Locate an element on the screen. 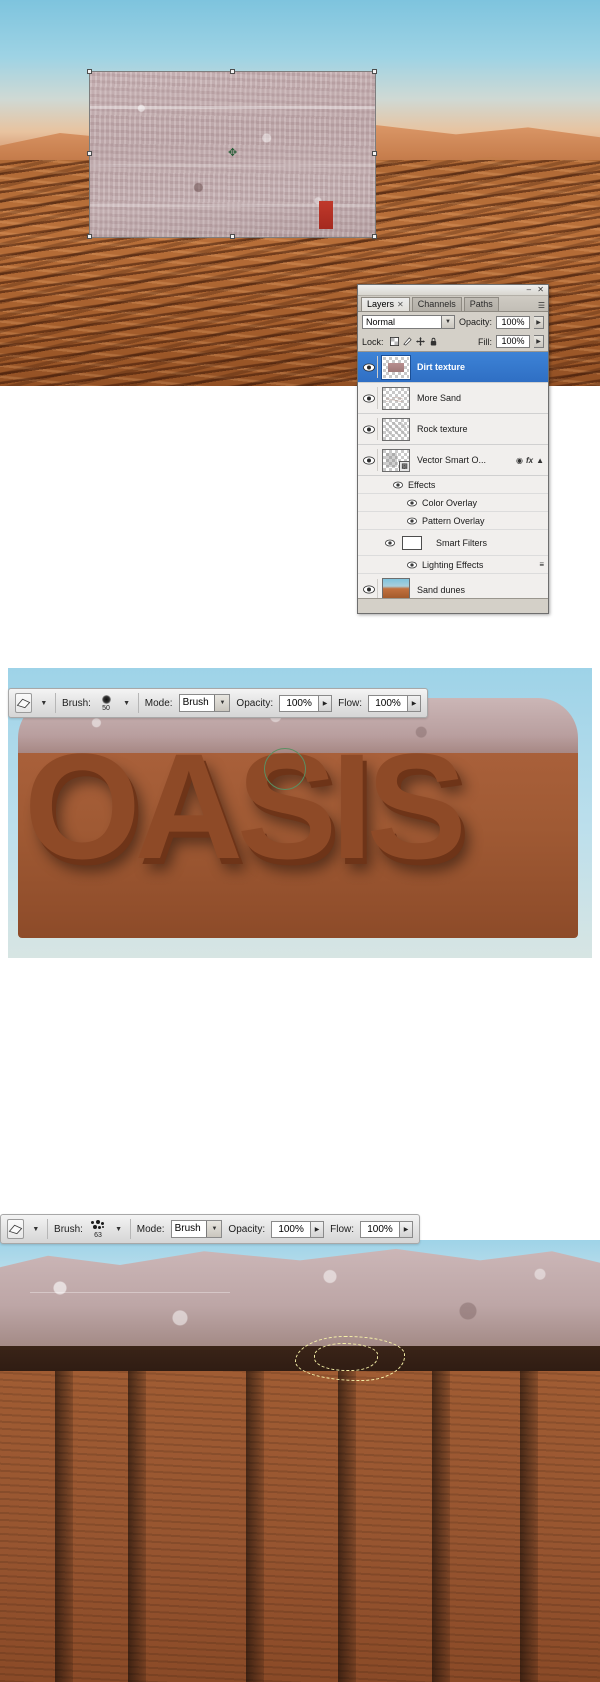 This screenshot has height=1682, width=600. transform-handle-tc is located at coordinates (232, 71).